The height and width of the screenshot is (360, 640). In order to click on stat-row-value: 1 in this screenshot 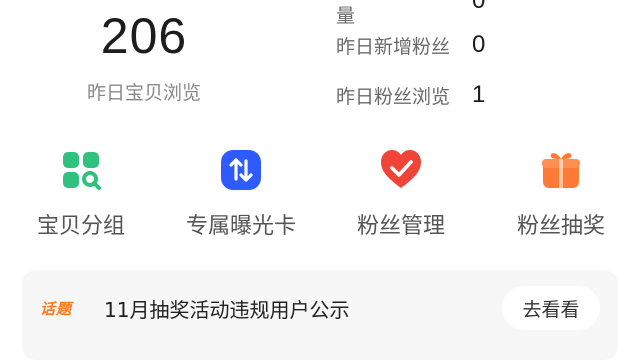, I will do `click(479, 94)`.